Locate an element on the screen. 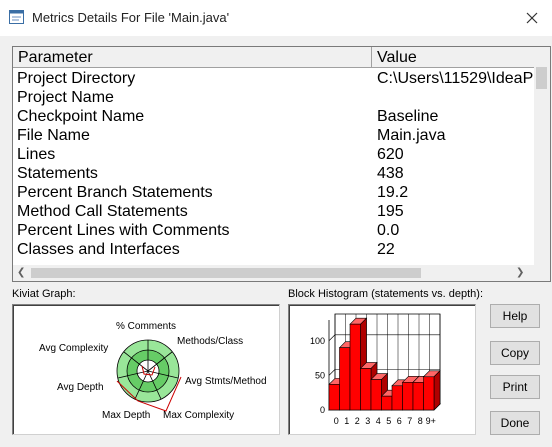 This screenshot has width=552, height=447. histogram-x-tick-label: 6 is located at coordinates (399, 421).